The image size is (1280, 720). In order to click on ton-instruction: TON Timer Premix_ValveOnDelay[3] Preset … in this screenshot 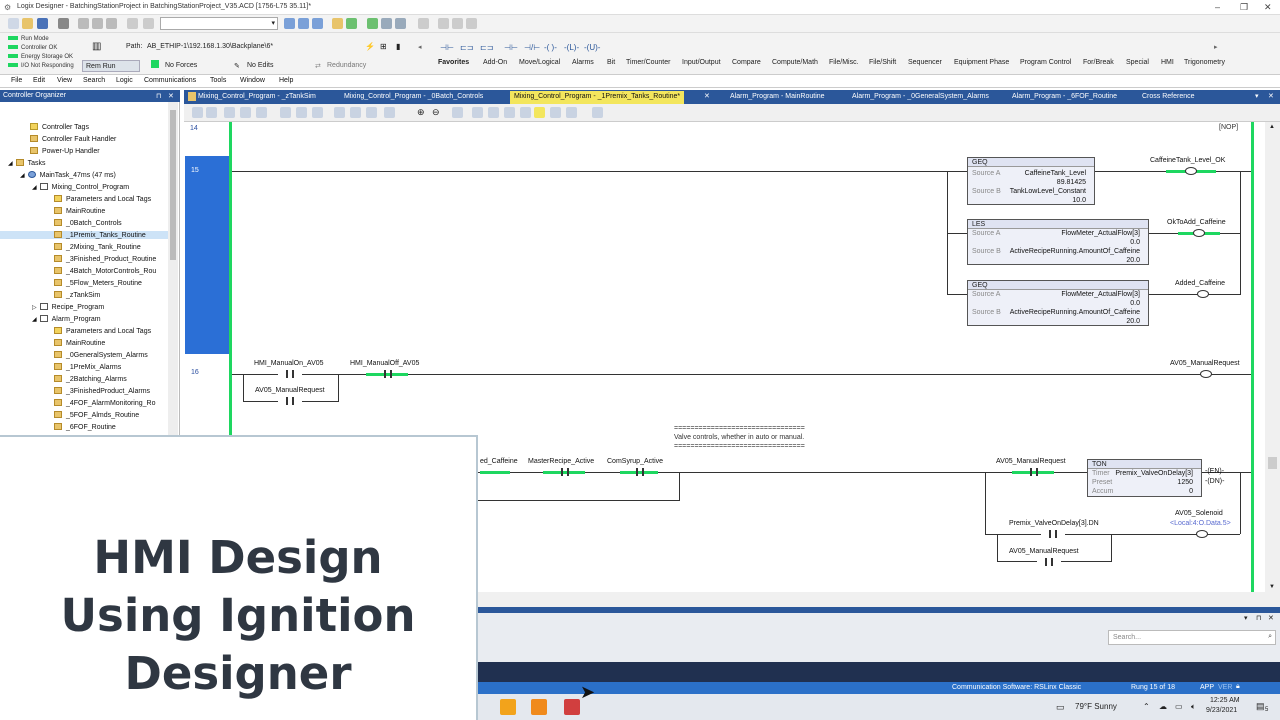, I will do `click(1144, 478)`.